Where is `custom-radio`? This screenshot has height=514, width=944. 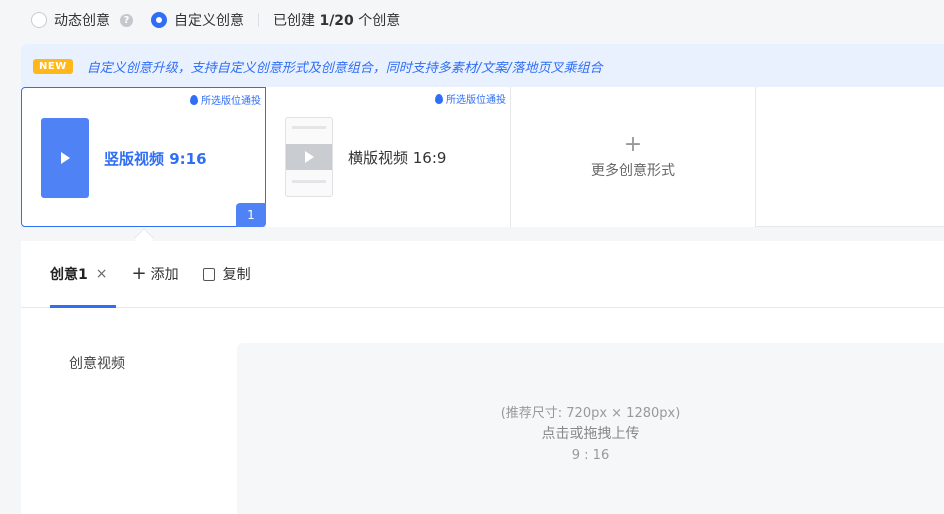 custom-radio is located at coordinates (159, 20).